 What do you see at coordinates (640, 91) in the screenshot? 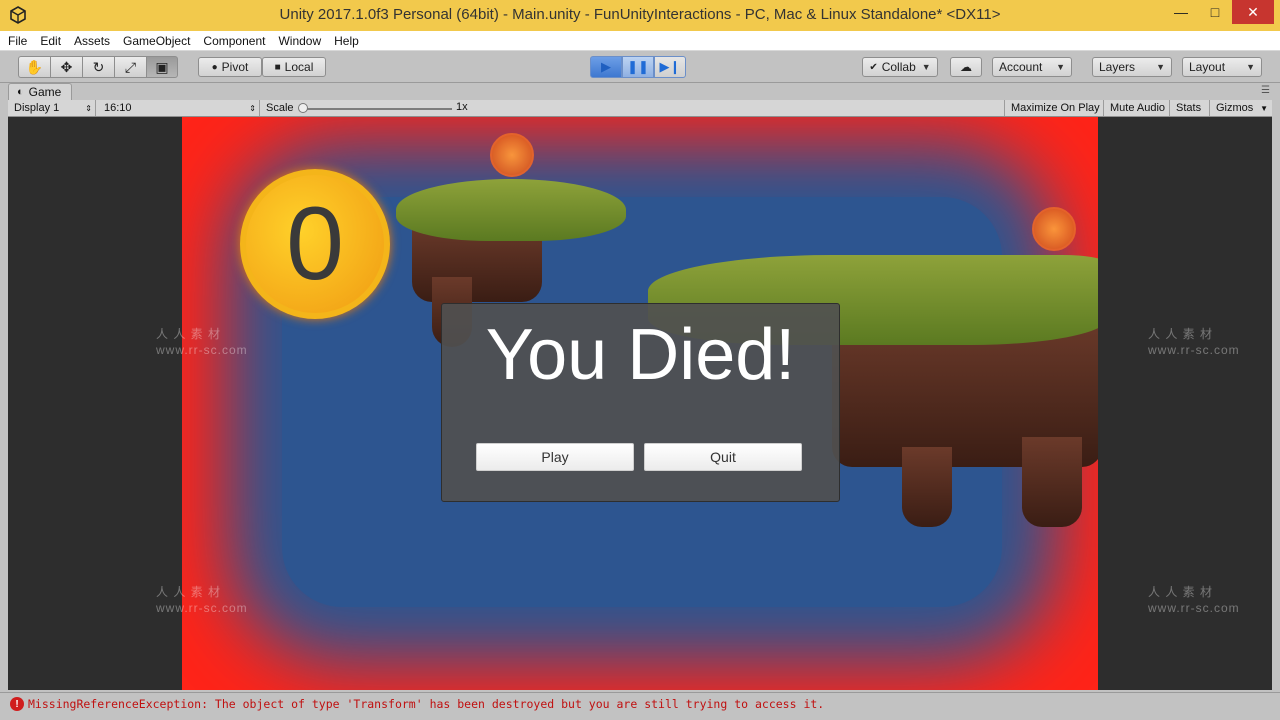
I see `tab-row: ◐ Game ☰` at bounding box center [640, 91].